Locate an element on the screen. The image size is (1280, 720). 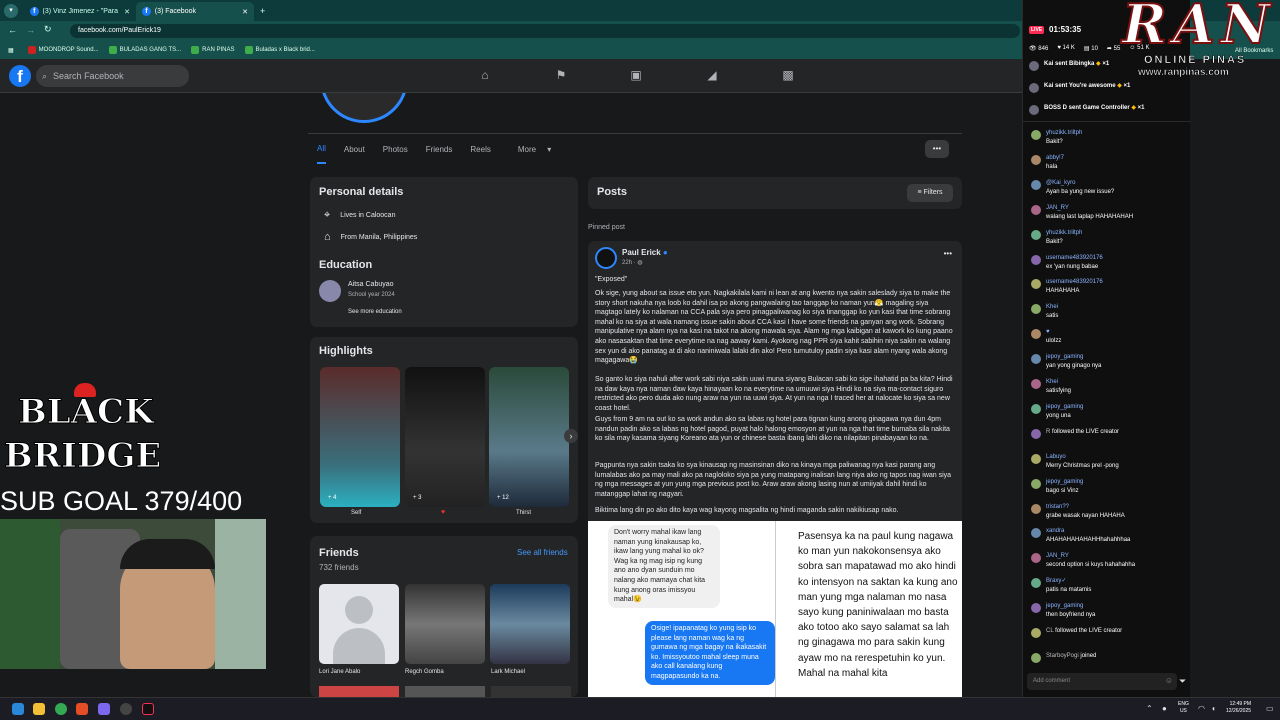
language-indicator: ENG US is located at coordinates (1183, 708).